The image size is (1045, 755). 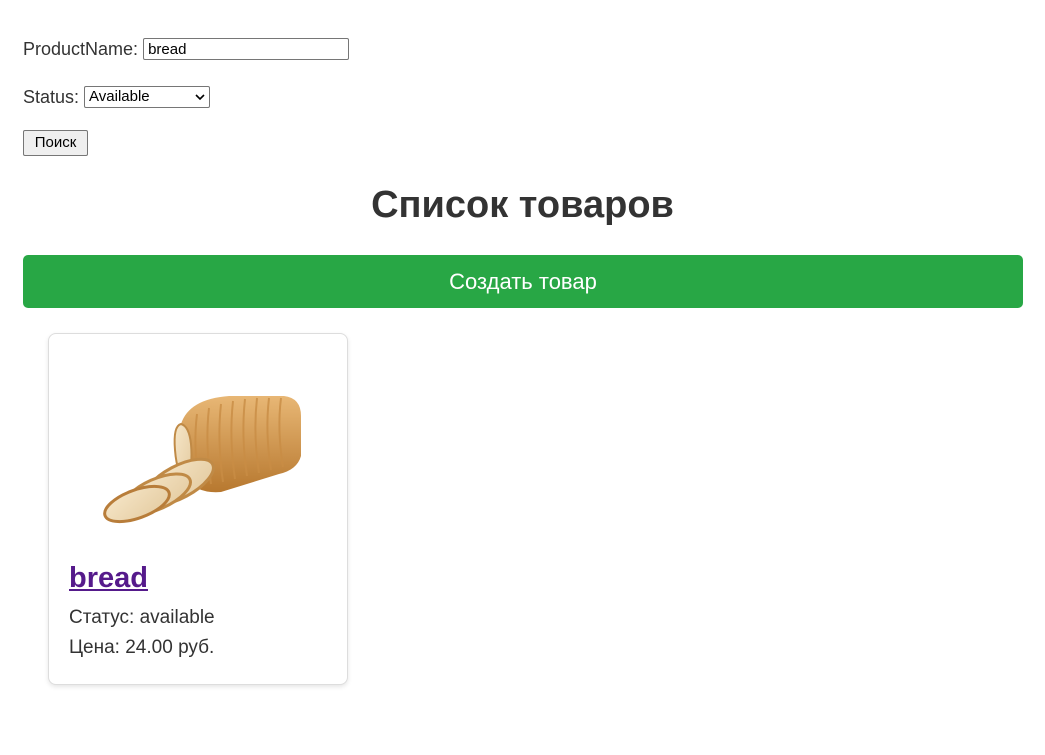 I want to click on status-row: Status: Available, so click(x=117, y=97).